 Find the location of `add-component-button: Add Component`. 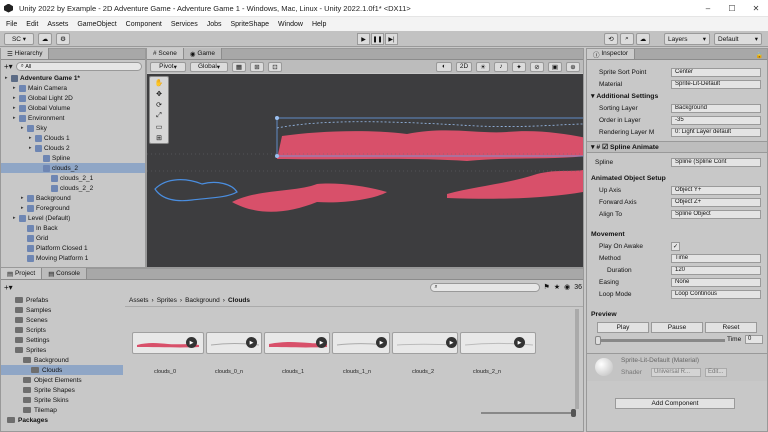

add-component-button: Add Component is located at coordinates (675, 403).